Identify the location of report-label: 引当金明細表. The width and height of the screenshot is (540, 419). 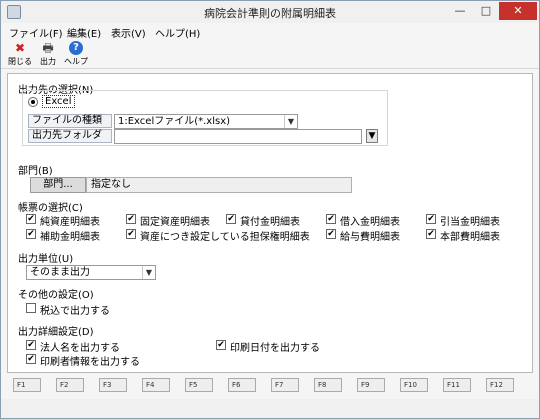
(470, 222).